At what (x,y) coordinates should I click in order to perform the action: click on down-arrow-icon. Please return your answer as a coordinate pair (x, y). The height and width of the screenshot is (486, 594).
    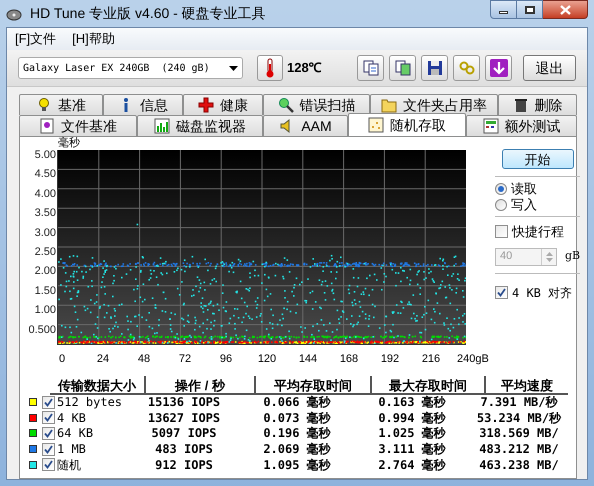
    Looking at the image, I should click on (549, 260).